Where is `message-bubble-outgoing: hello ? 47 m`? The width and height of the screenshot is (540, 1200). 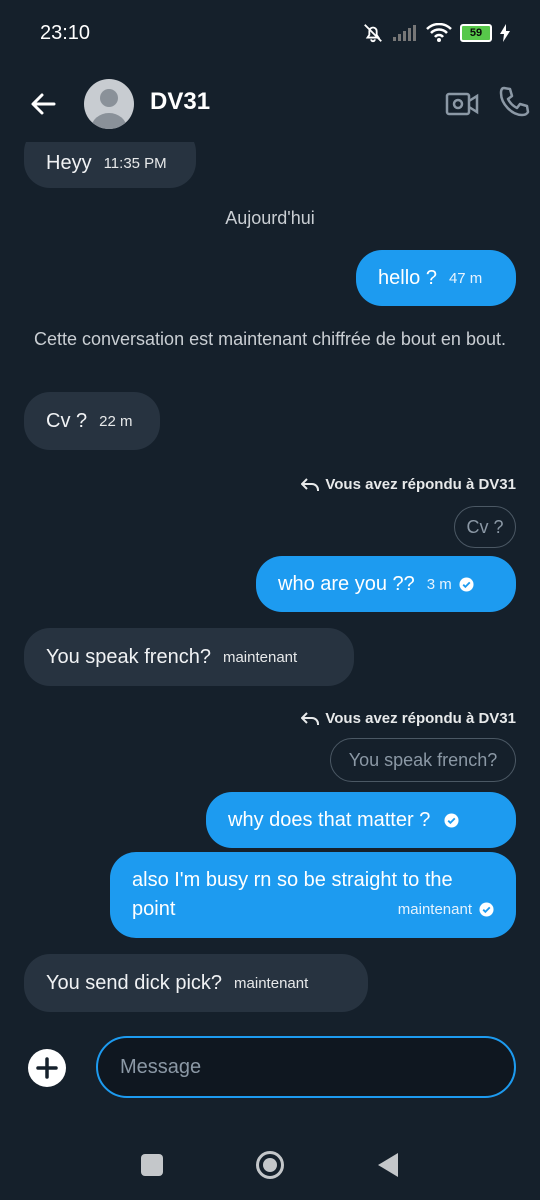 message-bubble-outgoing: hello ? 47 m is located at coordinates (436, 278).